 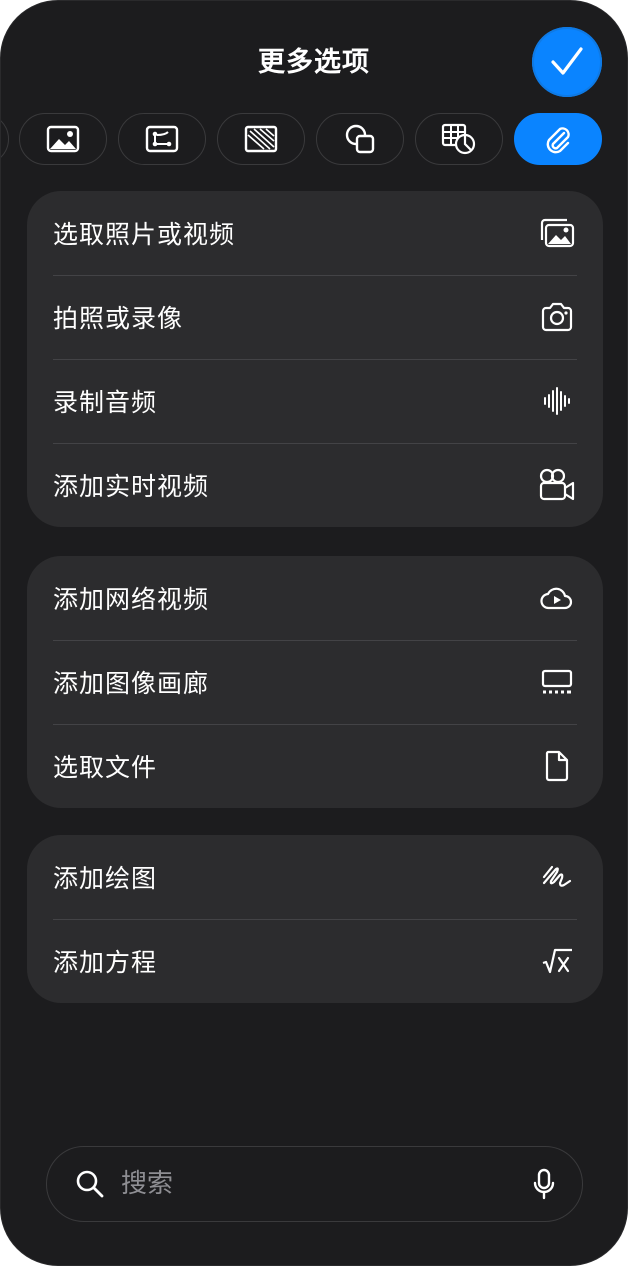 What do you see at coordinates (315, 401) in the screenshot?
I see `option-record-audio: 录制音频` at bounding box center [315, 401].